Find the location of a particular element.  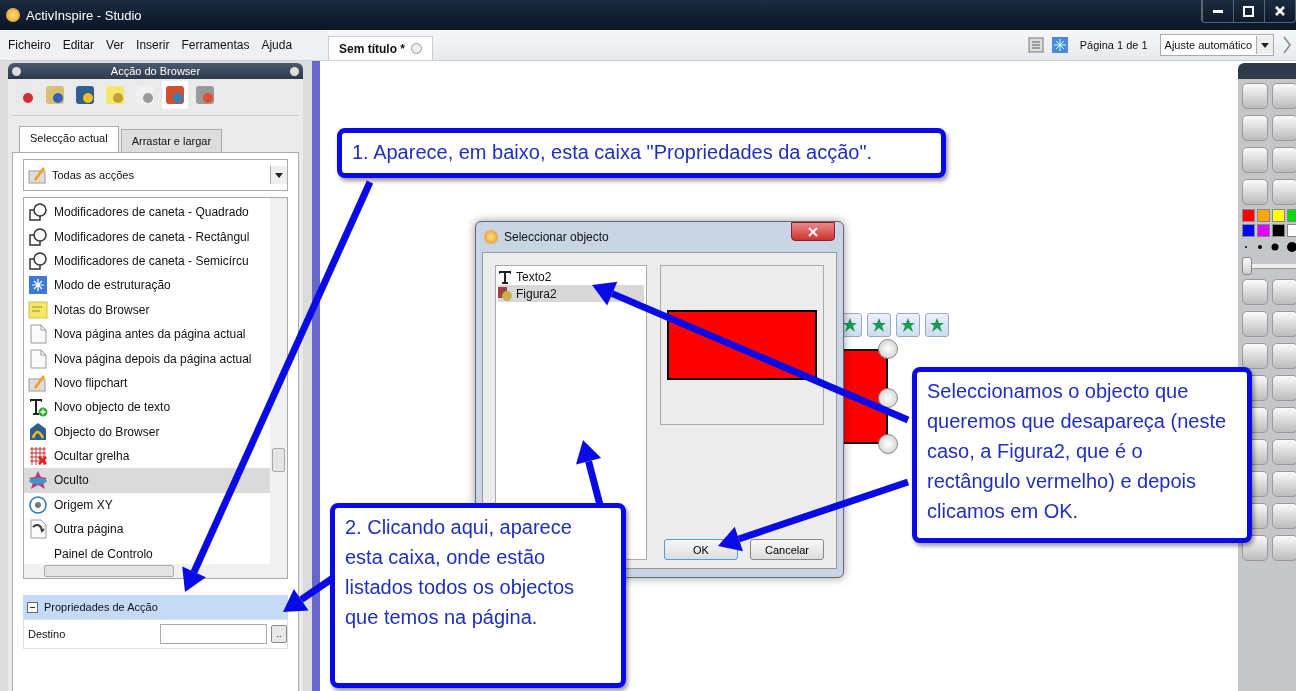

action-item: Novo objecto de texto is located at coordinates (147, 407).